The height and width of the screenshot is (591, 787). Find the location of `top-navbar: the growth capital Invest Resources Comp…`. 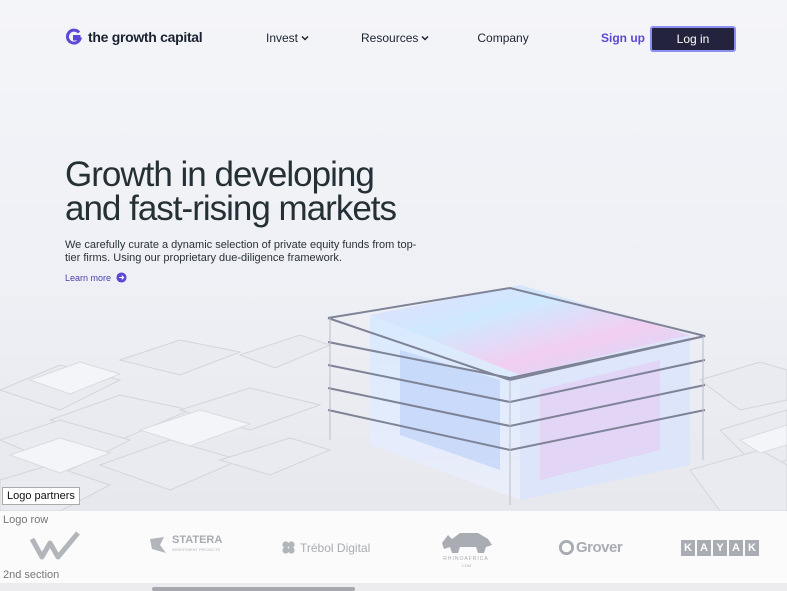

top-navbar: the growth capital Invest Resources Comp… is located at coordinates (393, 38).